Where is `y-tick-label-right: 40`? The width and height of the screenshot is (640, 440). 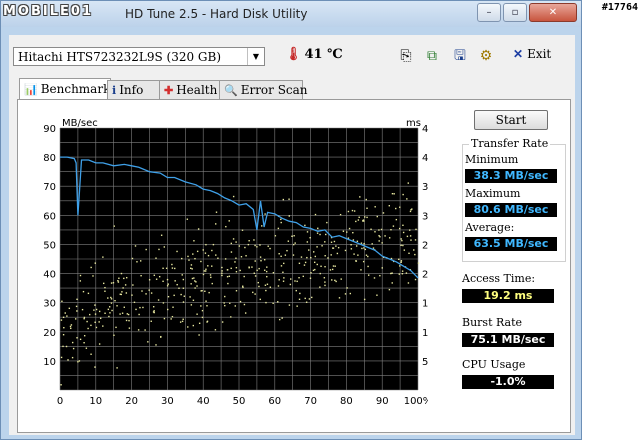 y-tick-label-right: 40 is located at coordinates (425, 158).